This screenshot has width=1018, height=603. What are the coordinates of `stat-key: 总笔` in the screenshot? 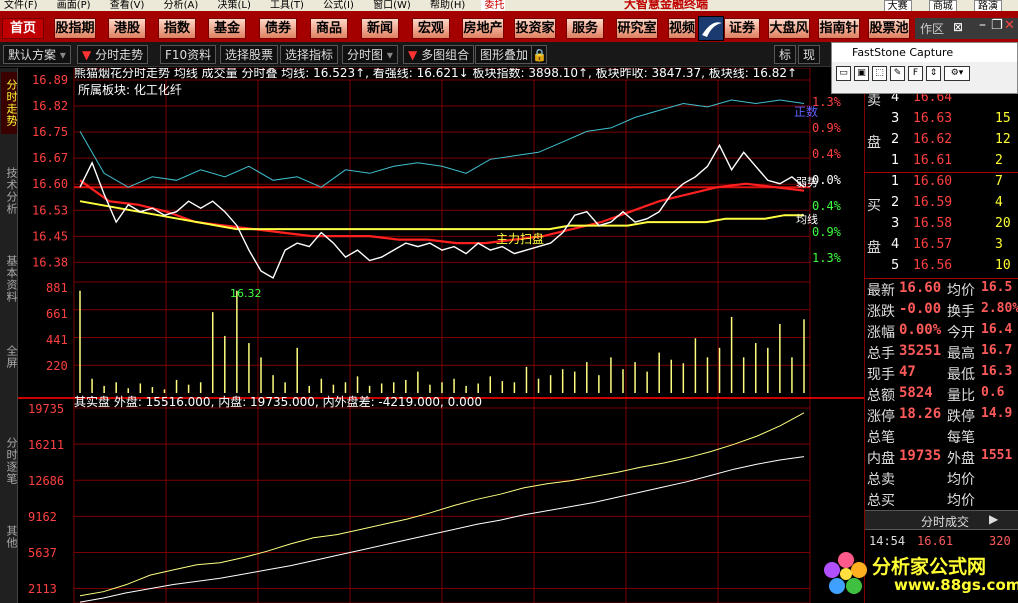 It's located at (881, 438).